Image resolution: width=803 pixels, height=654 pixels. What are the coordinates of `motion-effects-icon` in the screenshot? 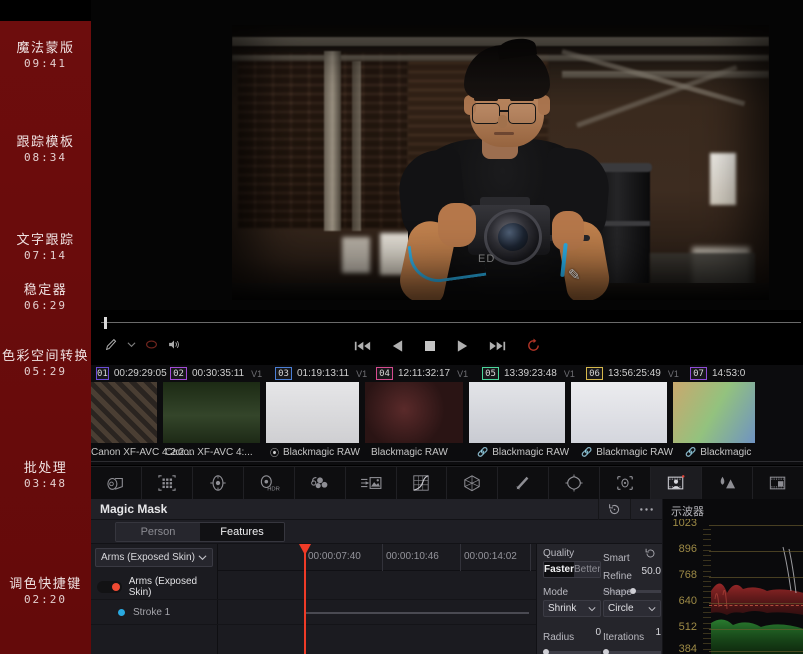 It's located at (371, 483).